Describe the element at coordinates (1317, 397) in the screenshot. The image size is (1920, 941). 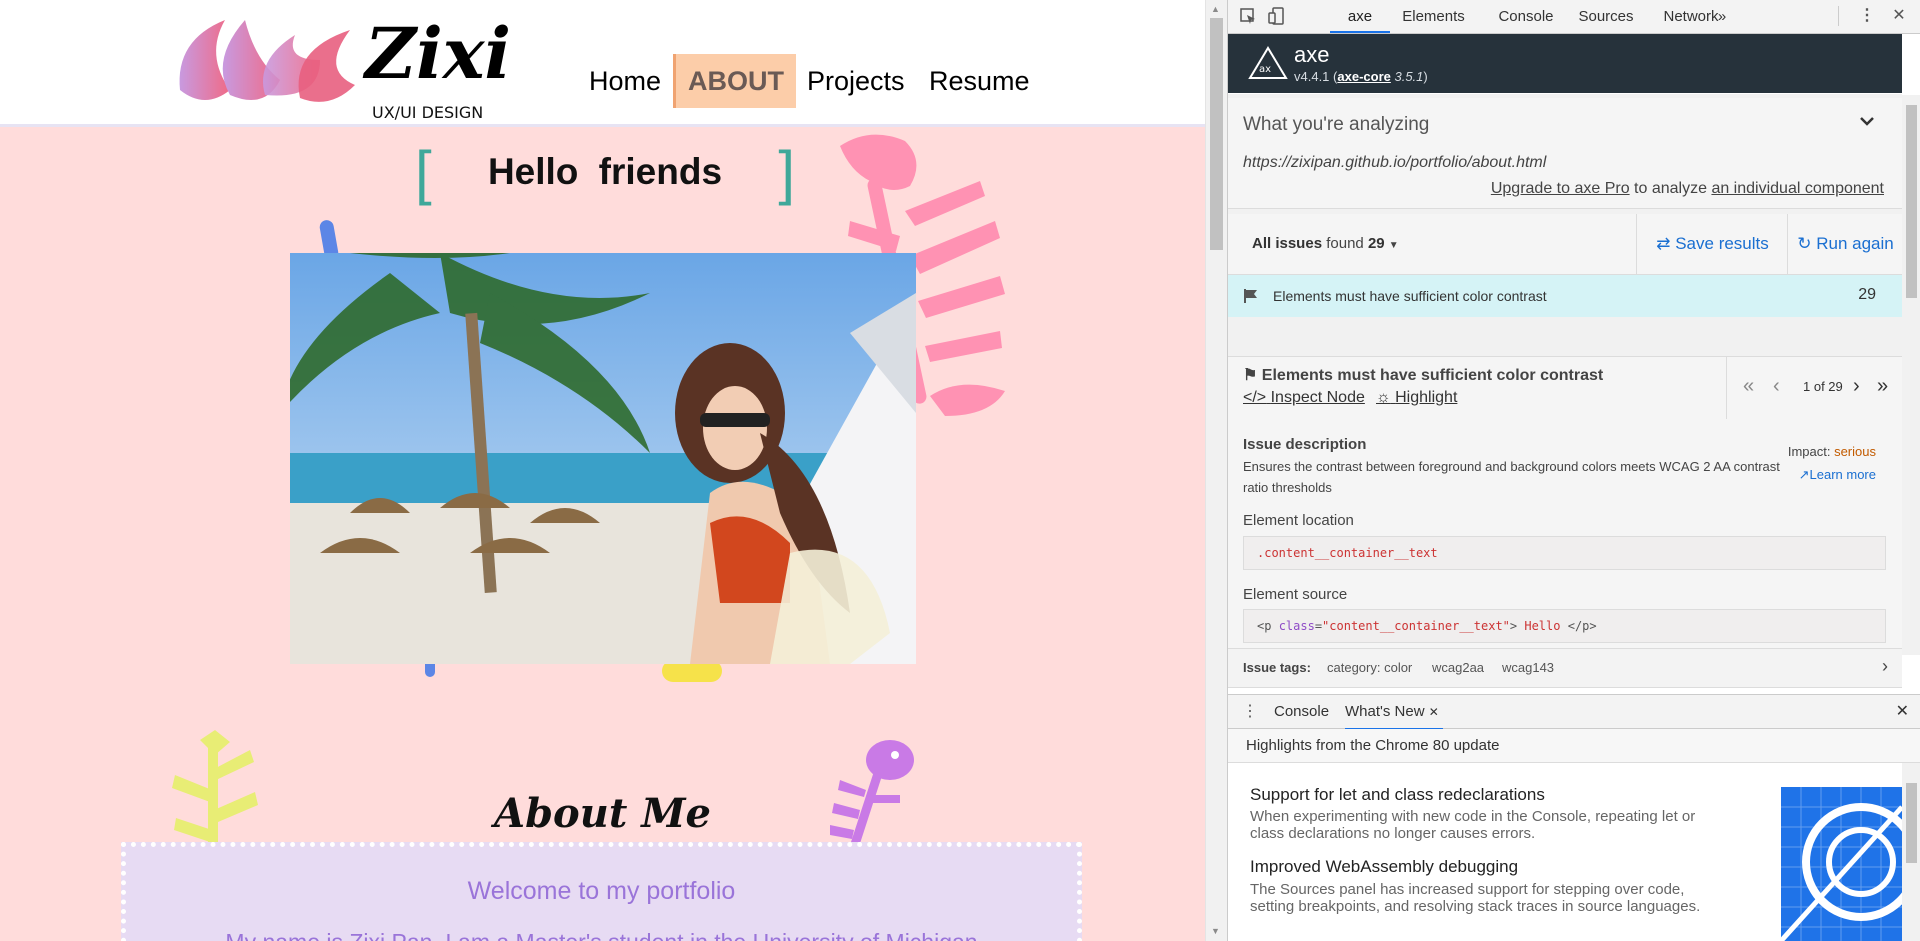
I see `inspect-node-label: Inspect Node` at that location.